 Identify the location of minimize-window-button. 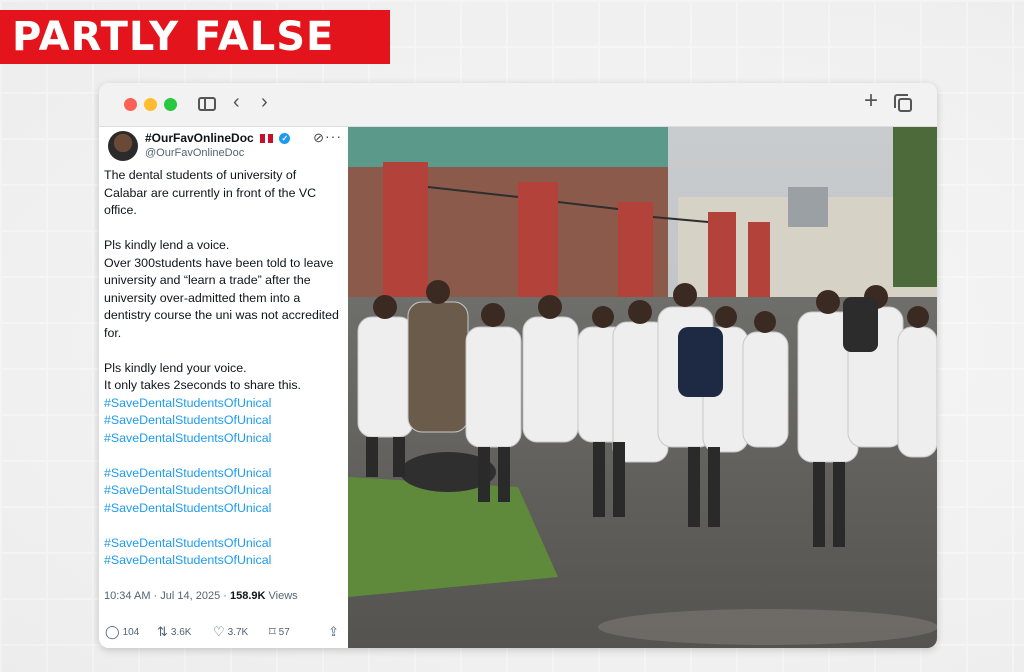
(150, 104).